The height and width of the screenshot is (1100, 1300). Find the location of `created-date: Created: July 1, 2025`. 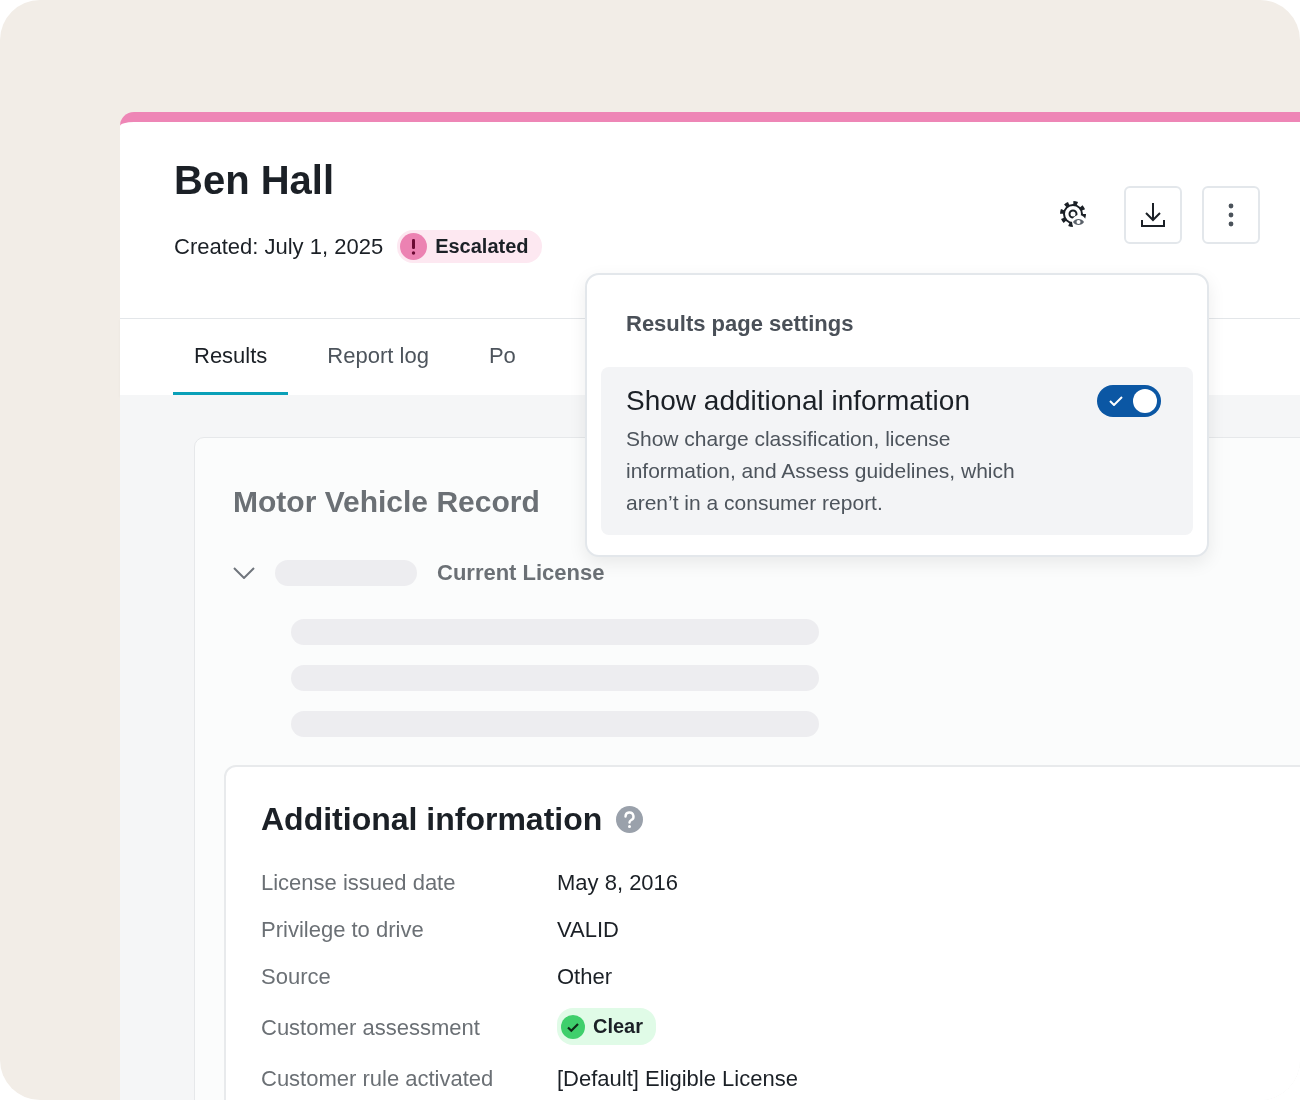

created-date: Created: July 1, 2025 is located at coordinates (279, 246).